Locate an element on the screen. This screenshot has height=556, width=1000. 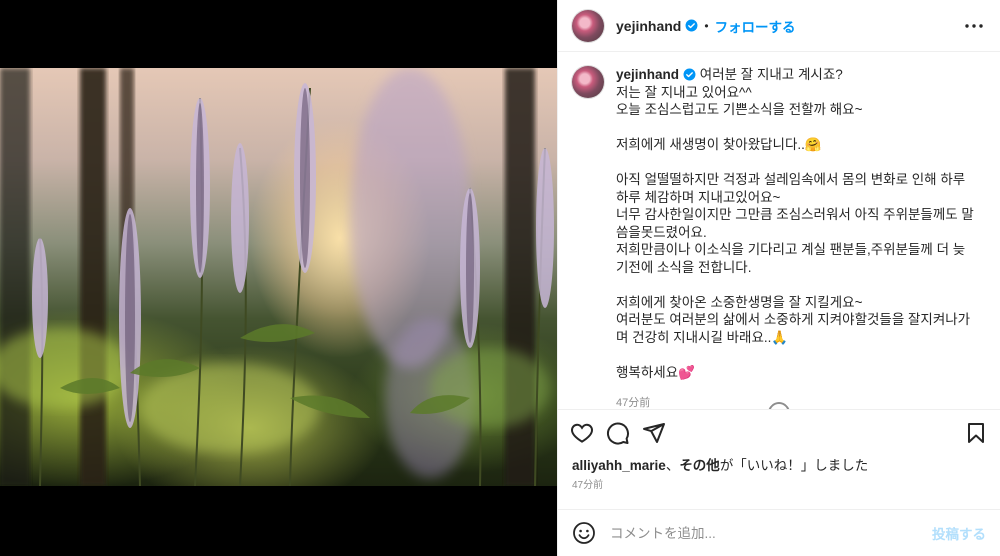
action-bar is located at coordinates (779, 432).